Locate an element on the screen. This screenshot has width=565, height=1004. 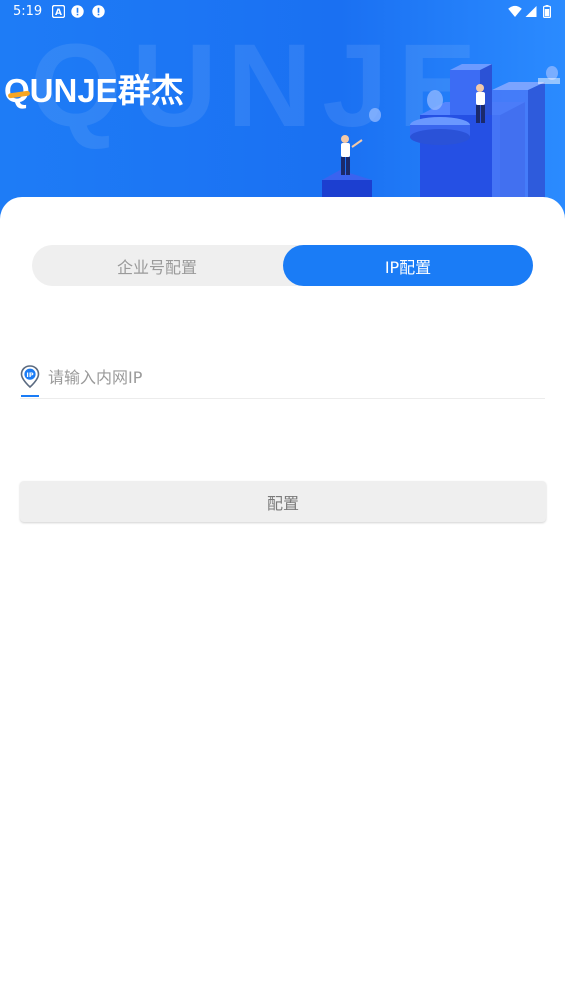
ip-location-pin-icon: IP is located at coordinates (30, 377).